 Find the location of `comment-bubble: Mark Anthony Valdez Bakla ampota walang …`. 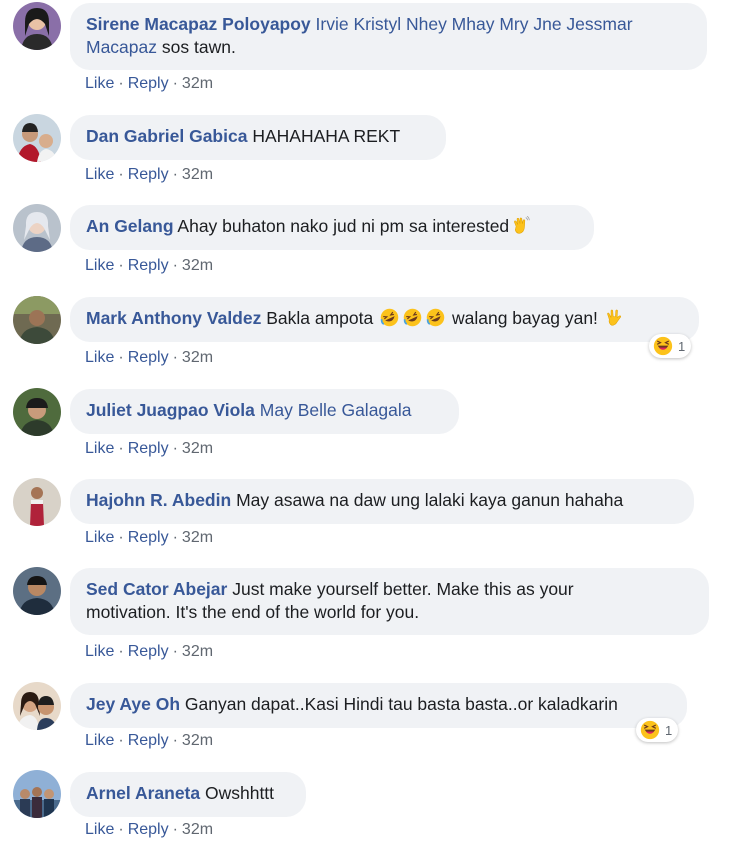

comment-bubble: Mark Anthony Valdez Bakla ampota walang … is located at coordinates (384, 319).